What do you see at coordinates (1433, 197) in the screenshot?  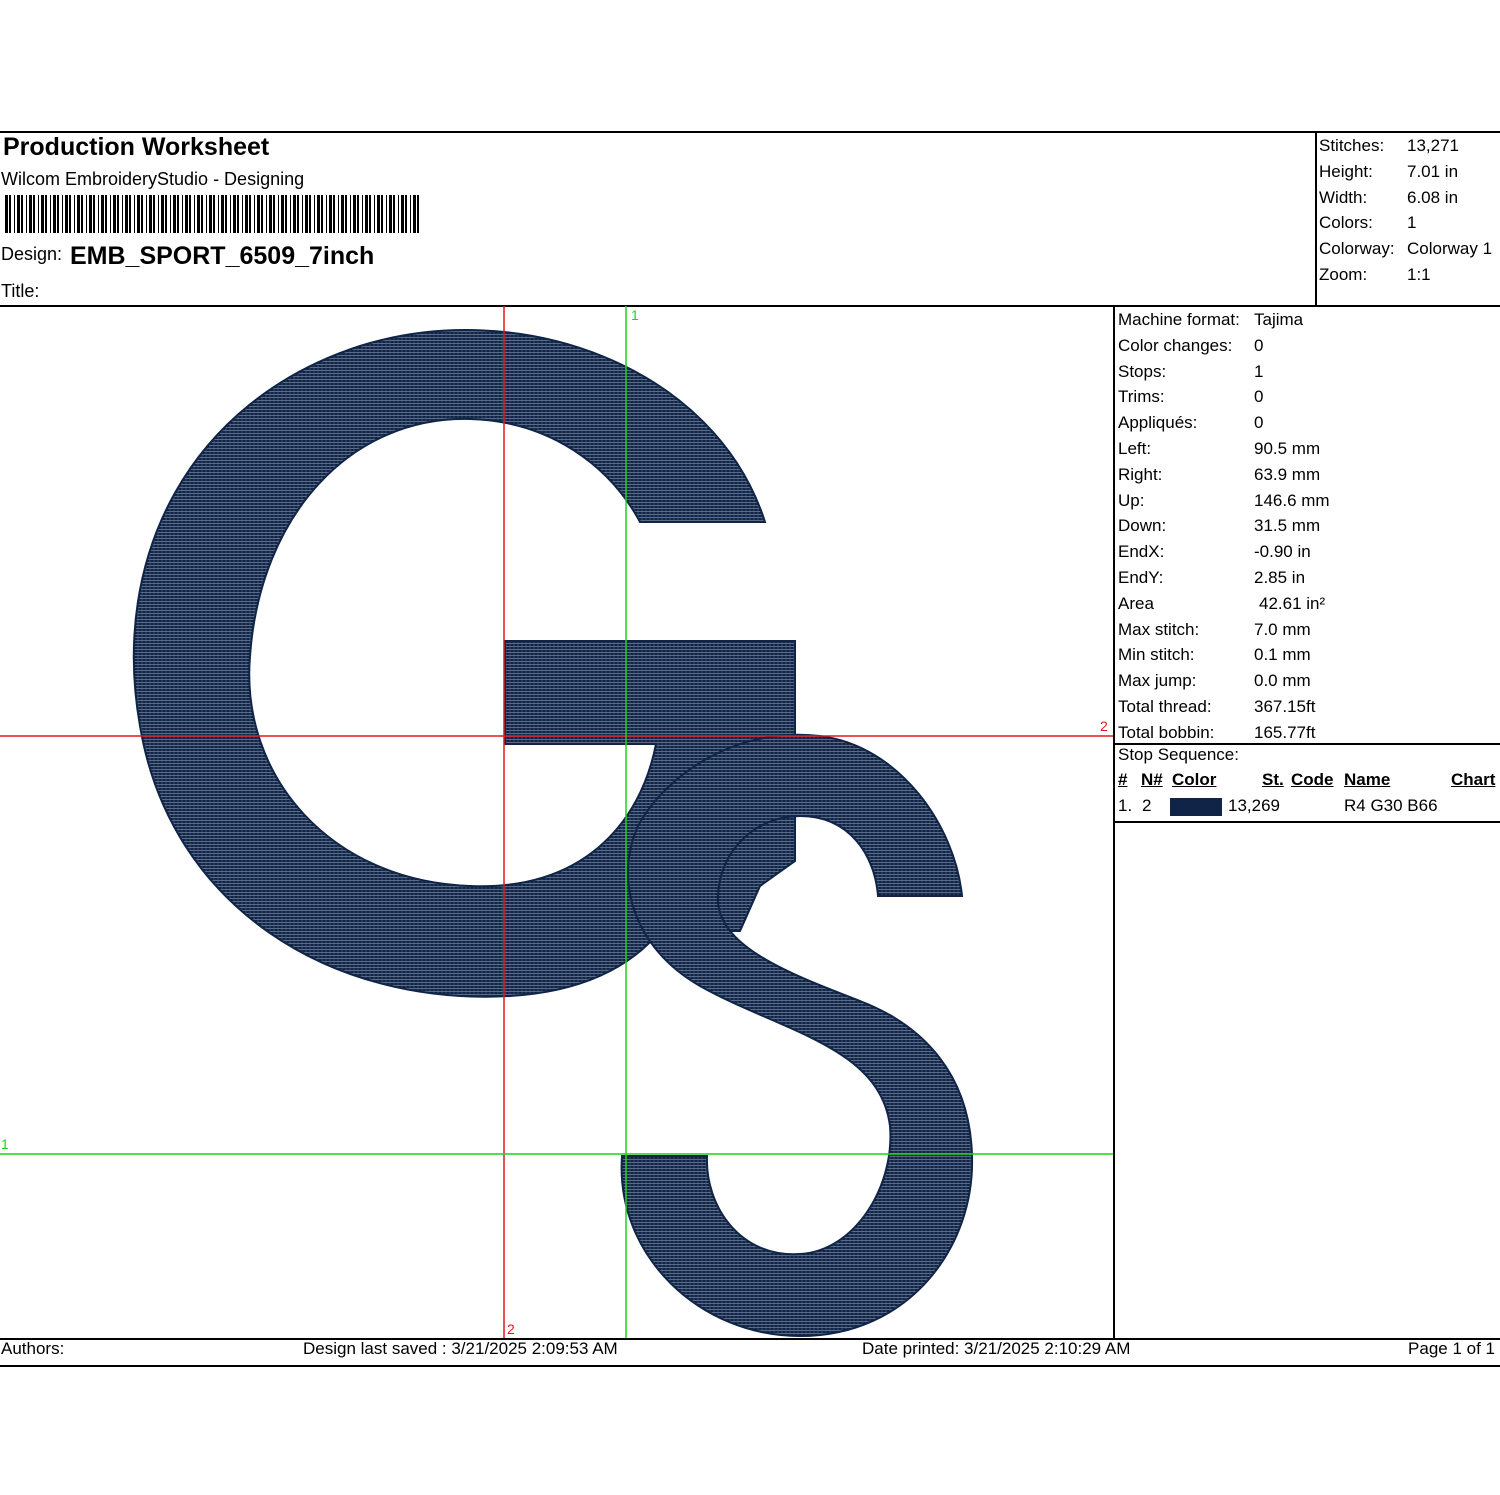 I see `stat-value: 6.08 in` at bounding box center [1433, 197].